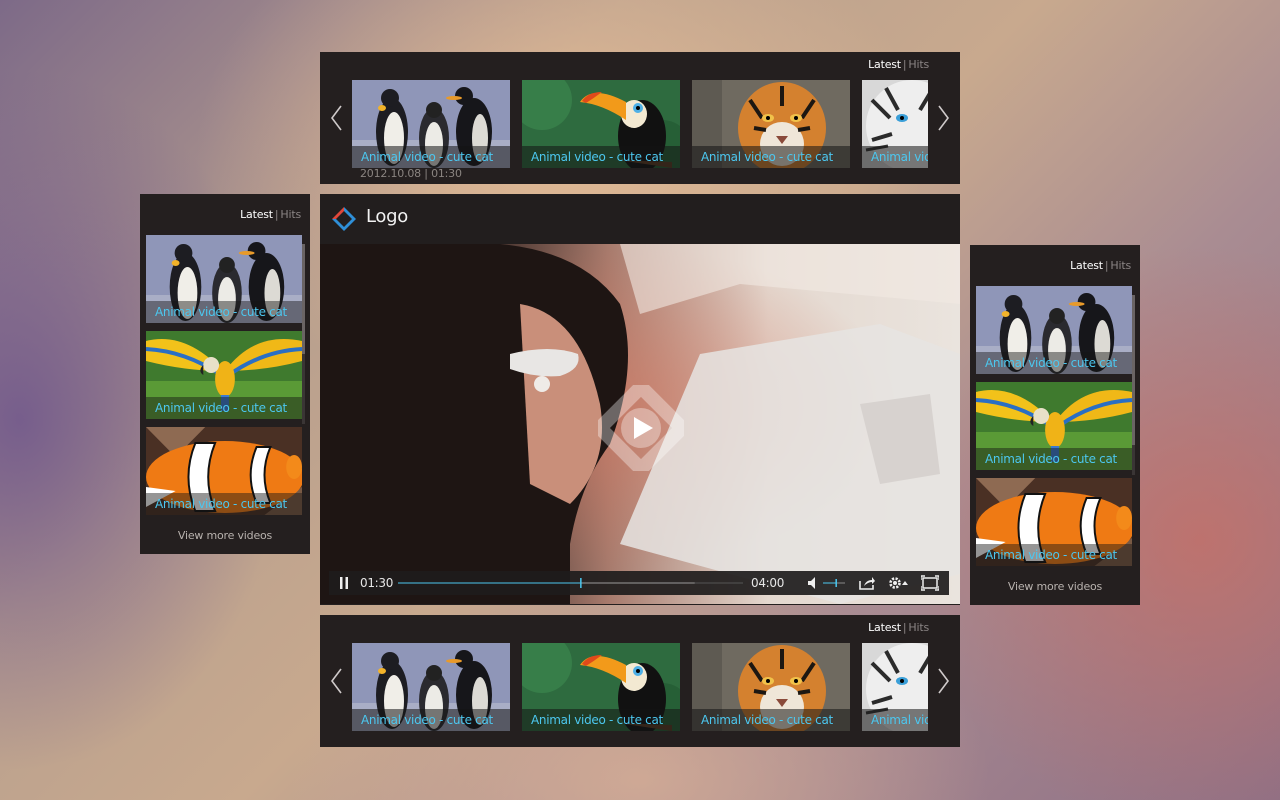 Image resolution: width=1280 pixels, height=800 pixels. What do you see at coordinates (344, 583) in the screenshot?
I see `pause-icon` at bounding box center [344, 583].